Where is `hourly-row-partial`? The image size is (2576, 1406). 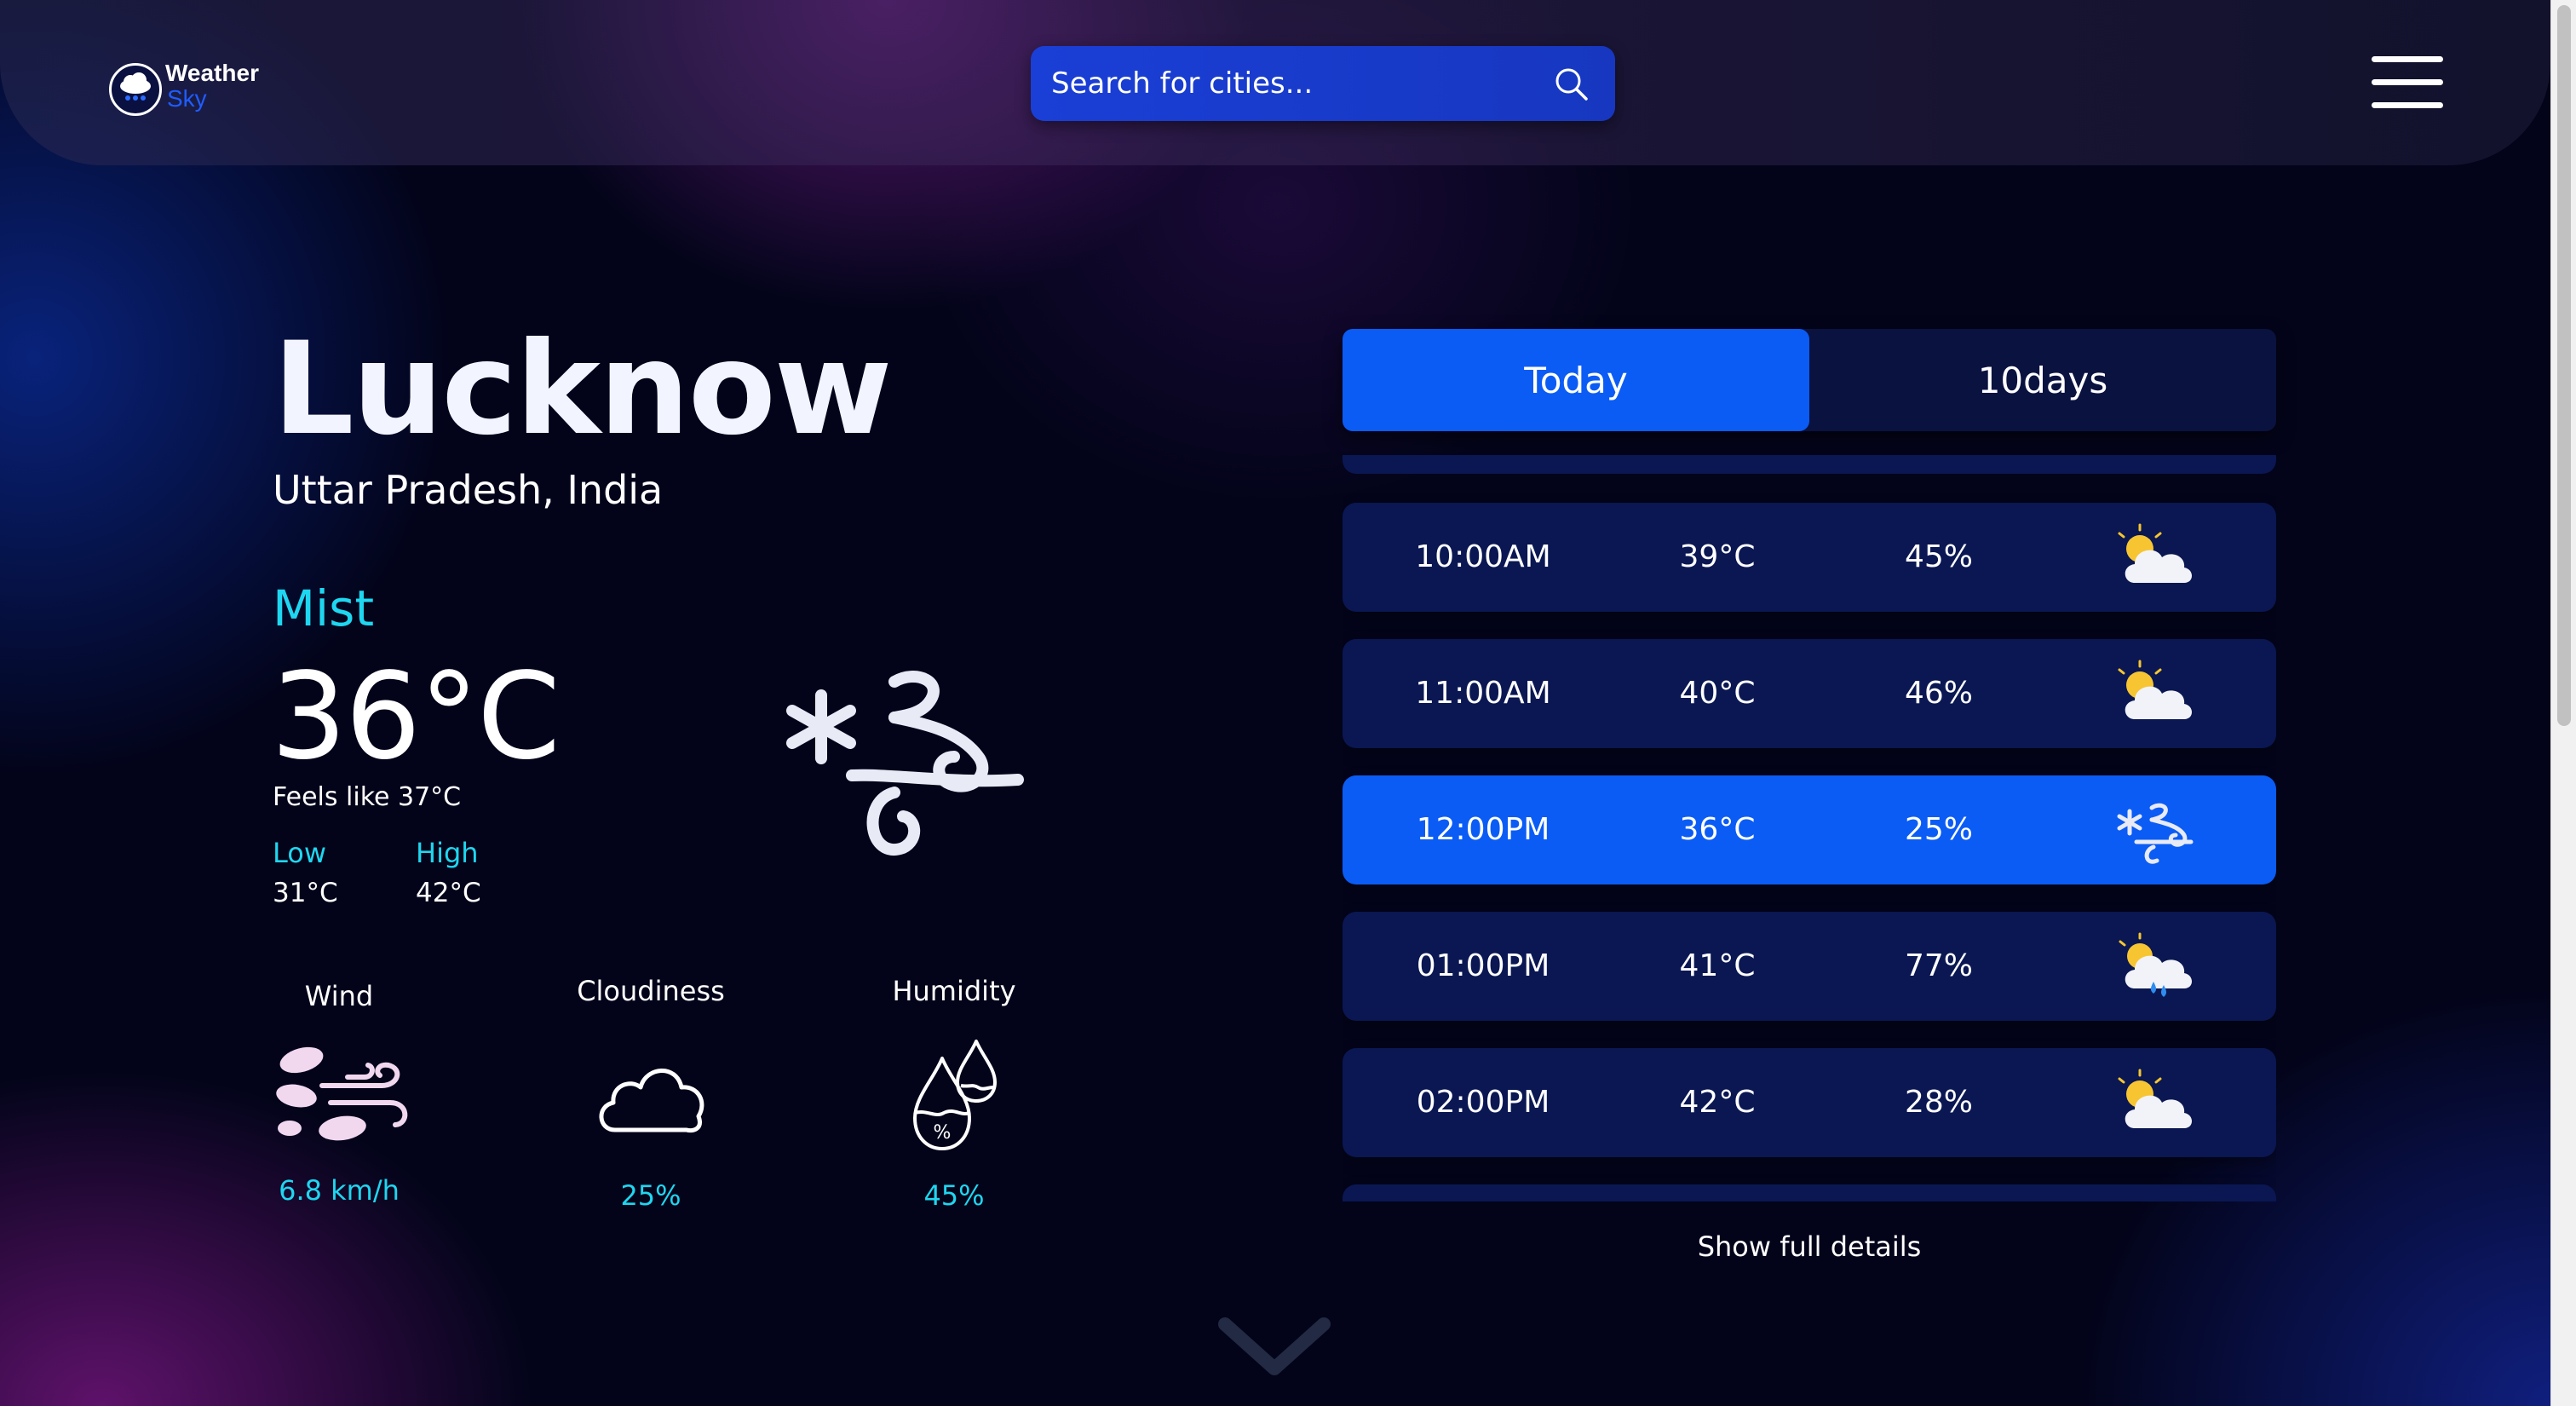
hourly-row-partial is located at coordinates (1810, 1192).